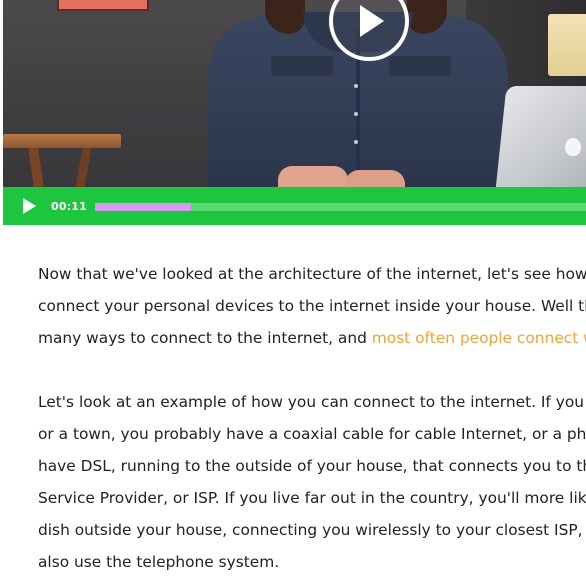  I want to click on picture-frame, so click(103, 5).